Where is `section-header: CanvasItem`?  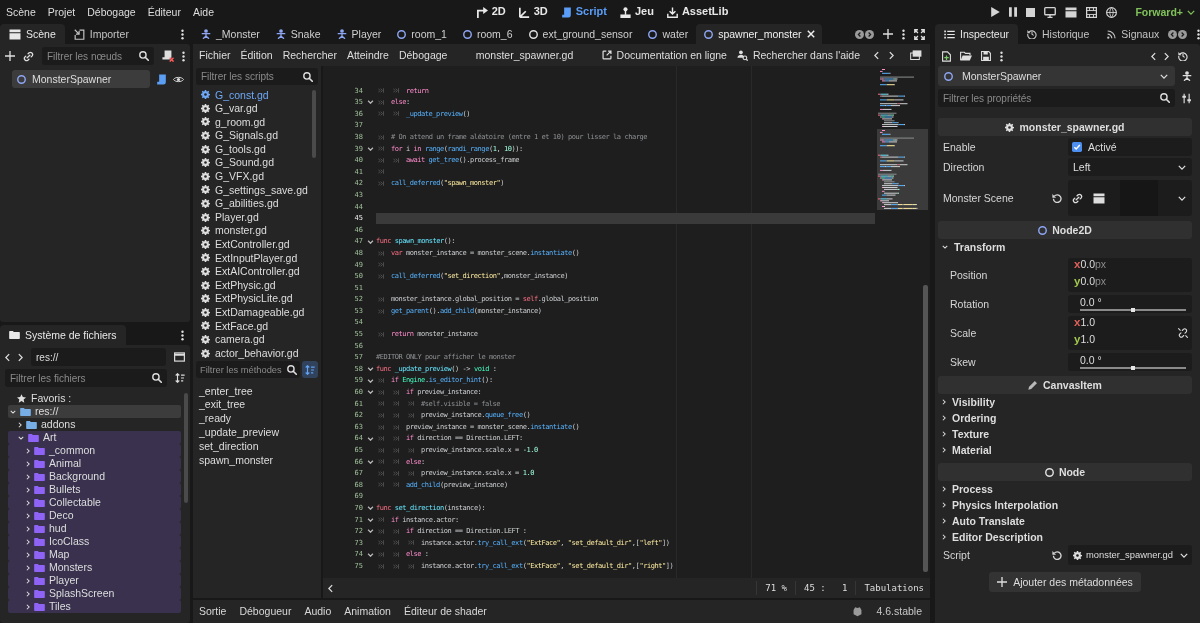
section-header: CanvasItem is located at coordinates (1065, 385).